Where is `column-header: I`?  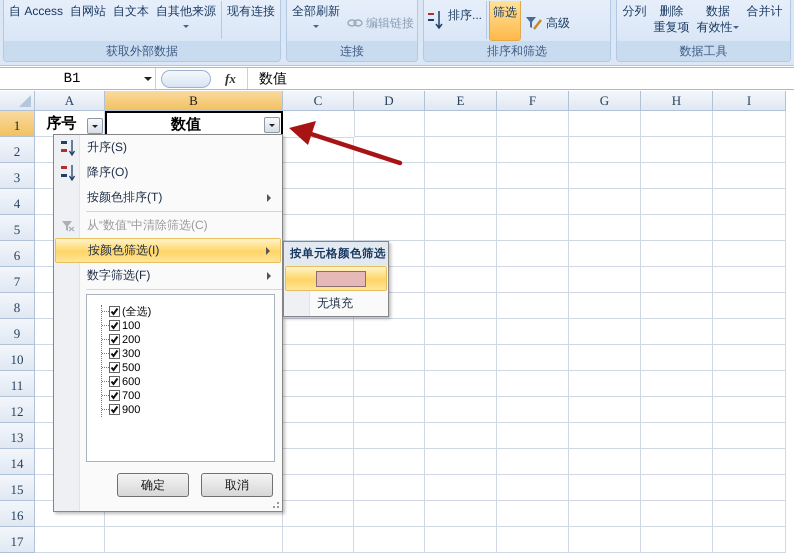 column-header: I is located at coordinates (749, 101).